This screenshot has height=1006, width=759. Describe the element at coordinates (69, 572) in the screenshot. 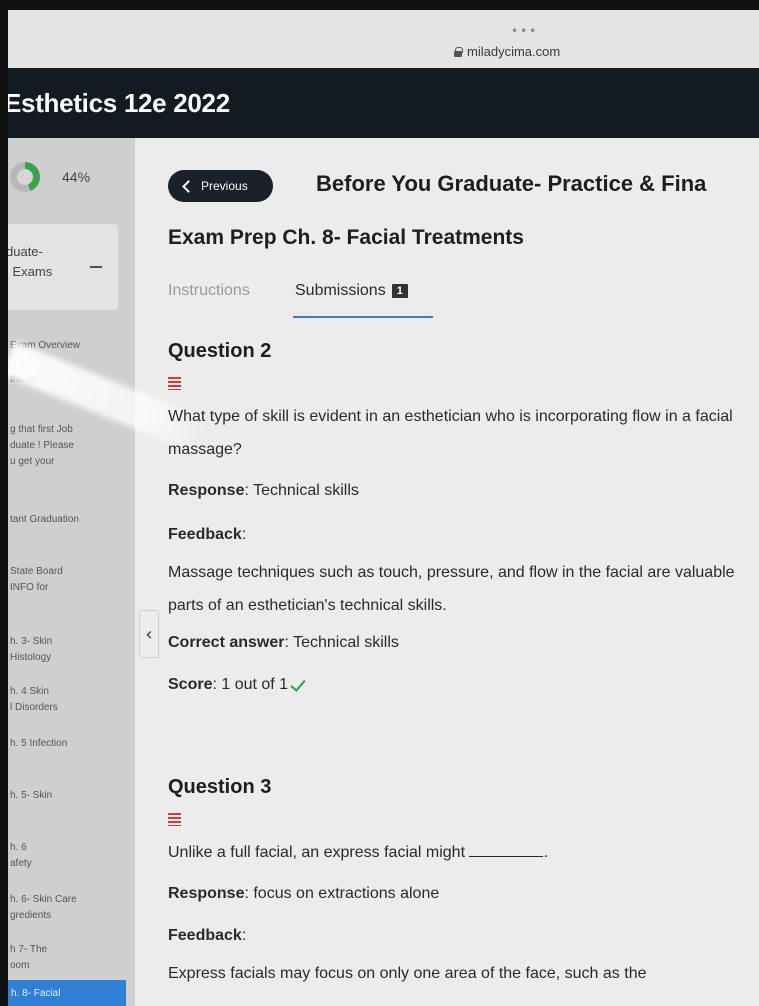

I see `sidebar-item: State Board` at that location.